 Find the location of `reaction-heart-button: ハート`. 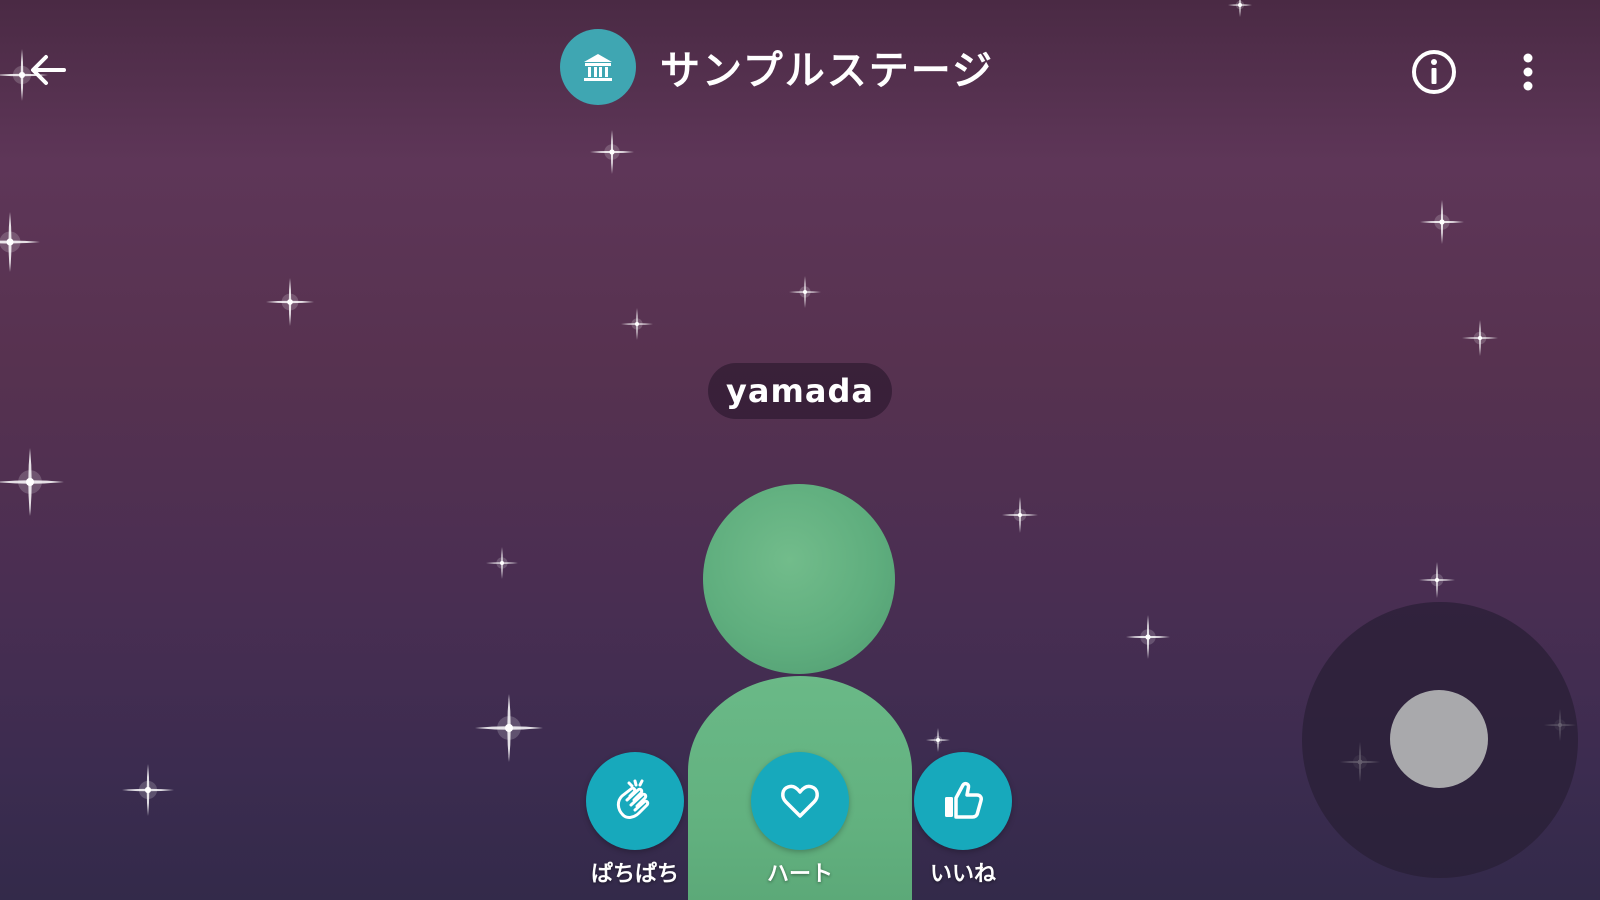

reaction-heart-button: ハート is located at coordinates (800, 820).